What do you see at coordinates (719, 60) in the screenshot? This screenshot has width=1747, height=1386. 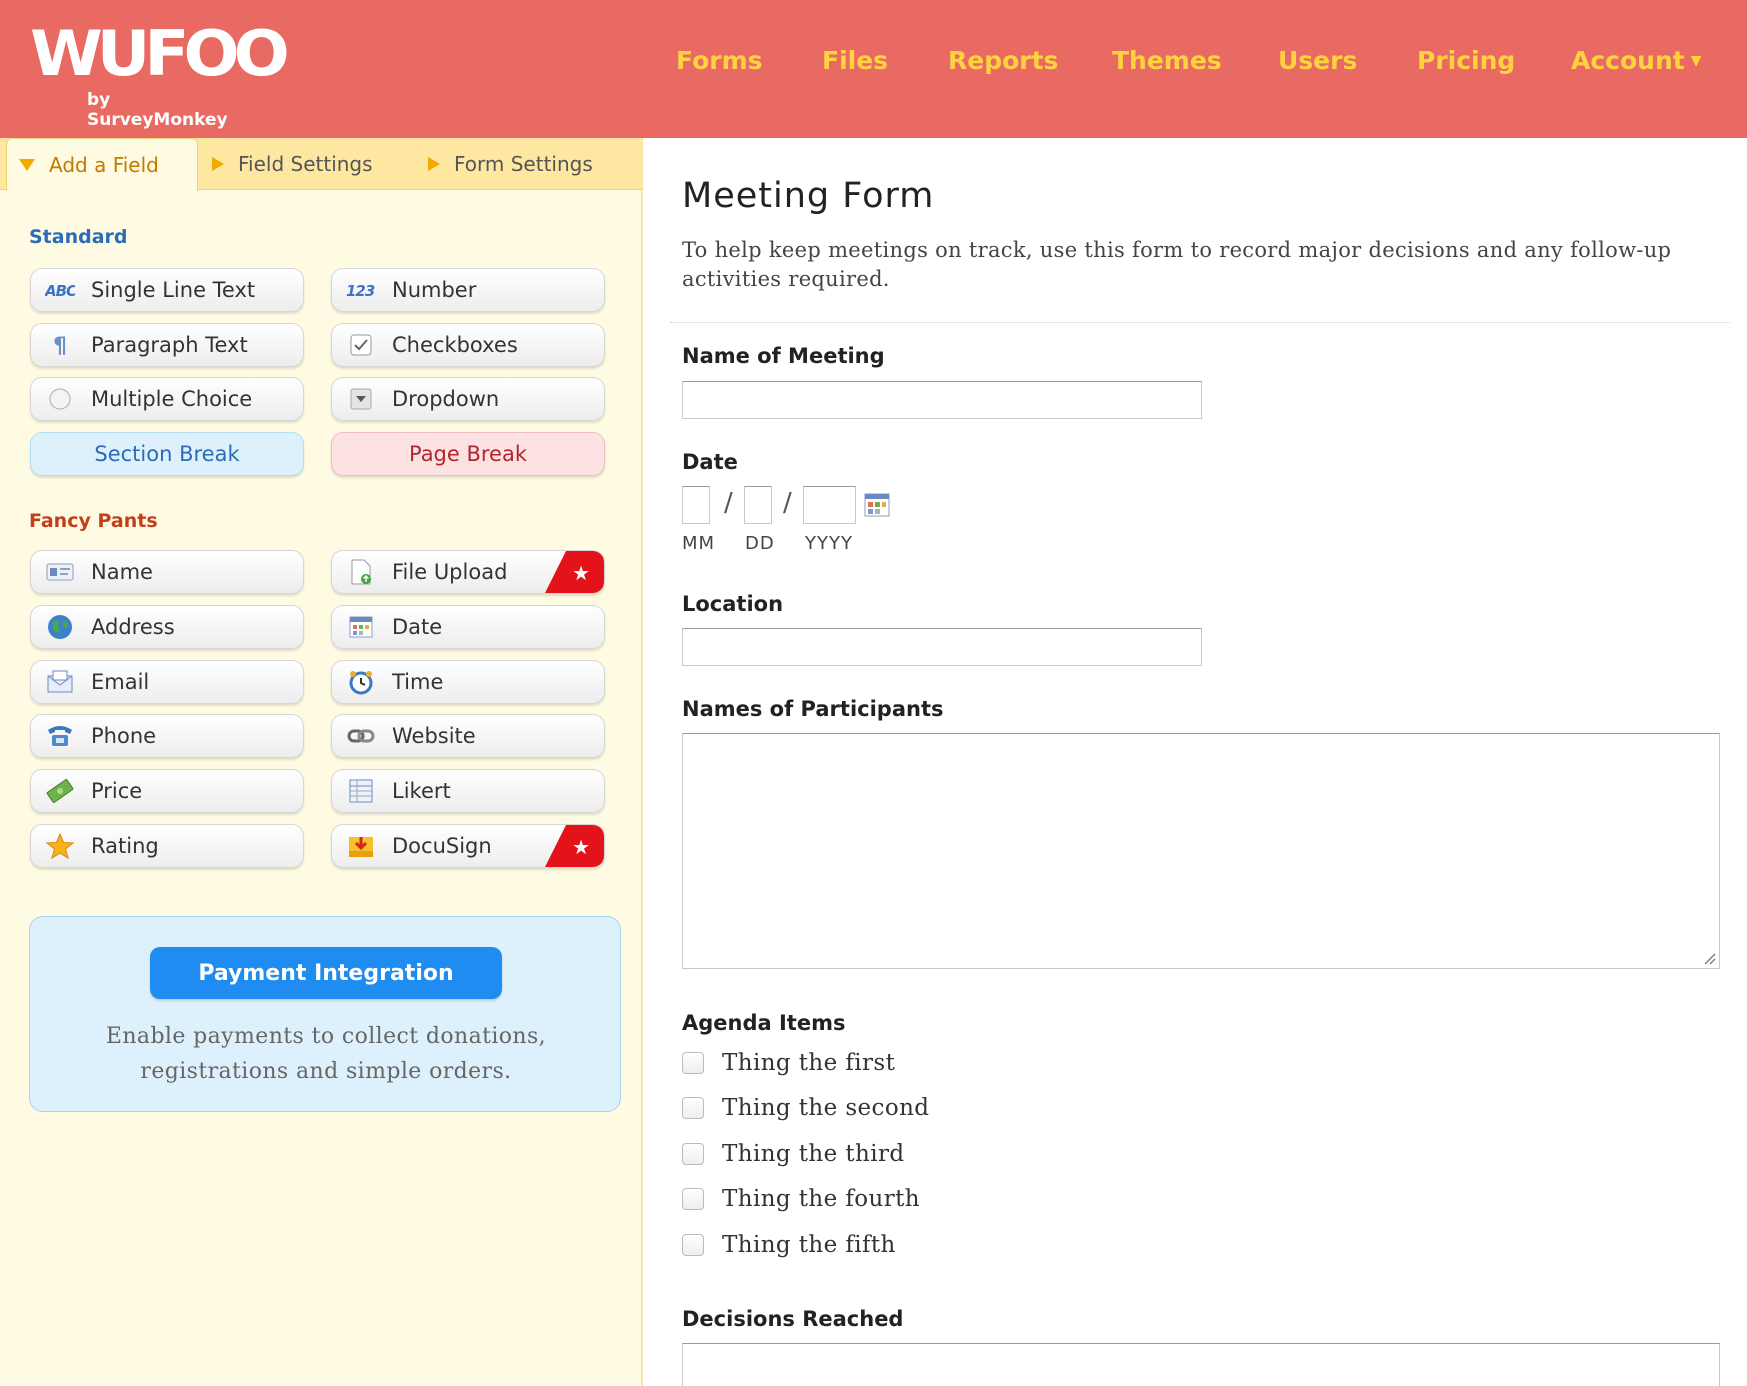 I see `nav-forms: Forms` at bounding box center [719, 60].